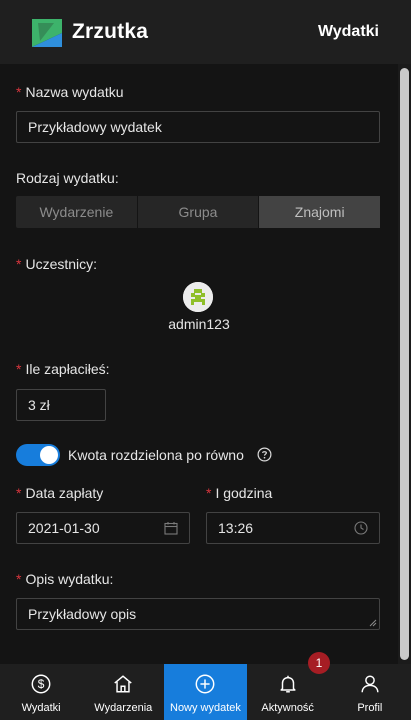 This screenshot has height=720, width=411. I want to click on split-equally-label: Kwota rozdzielona po równo, so click(156, 455).